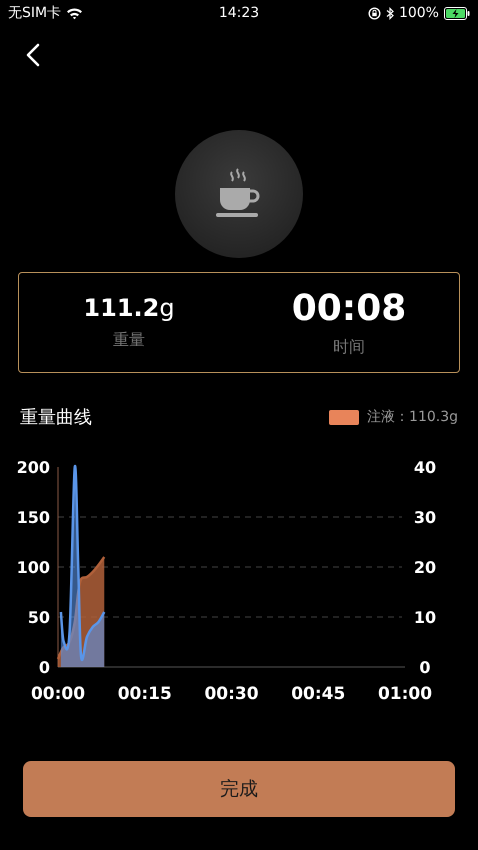  What do you see at coordinates (231, 694) in the screenshot?
I see `axis-label: 00:30` at bounding box center [231, 694].